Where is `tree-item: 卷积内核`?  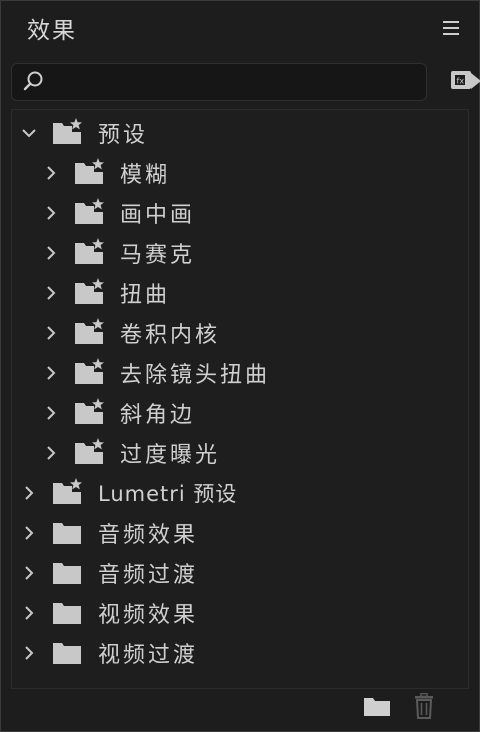
tree-item: 卷积内核 is located at coordinates (240, 332).